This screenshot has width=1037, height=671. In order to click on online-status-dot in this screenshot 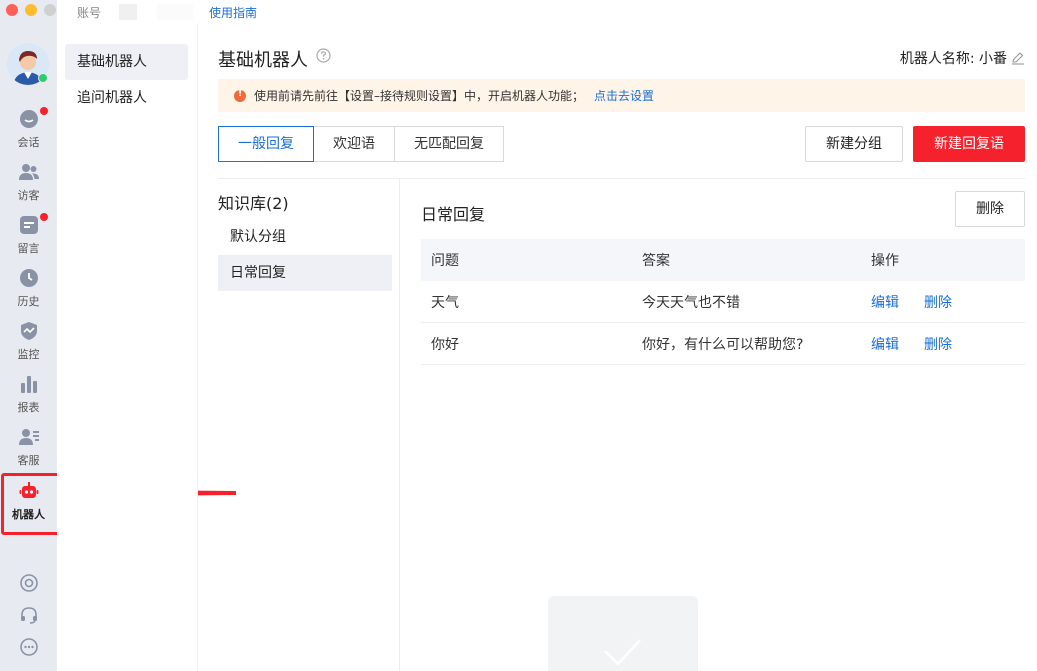, I will do `click(43, 78)`.